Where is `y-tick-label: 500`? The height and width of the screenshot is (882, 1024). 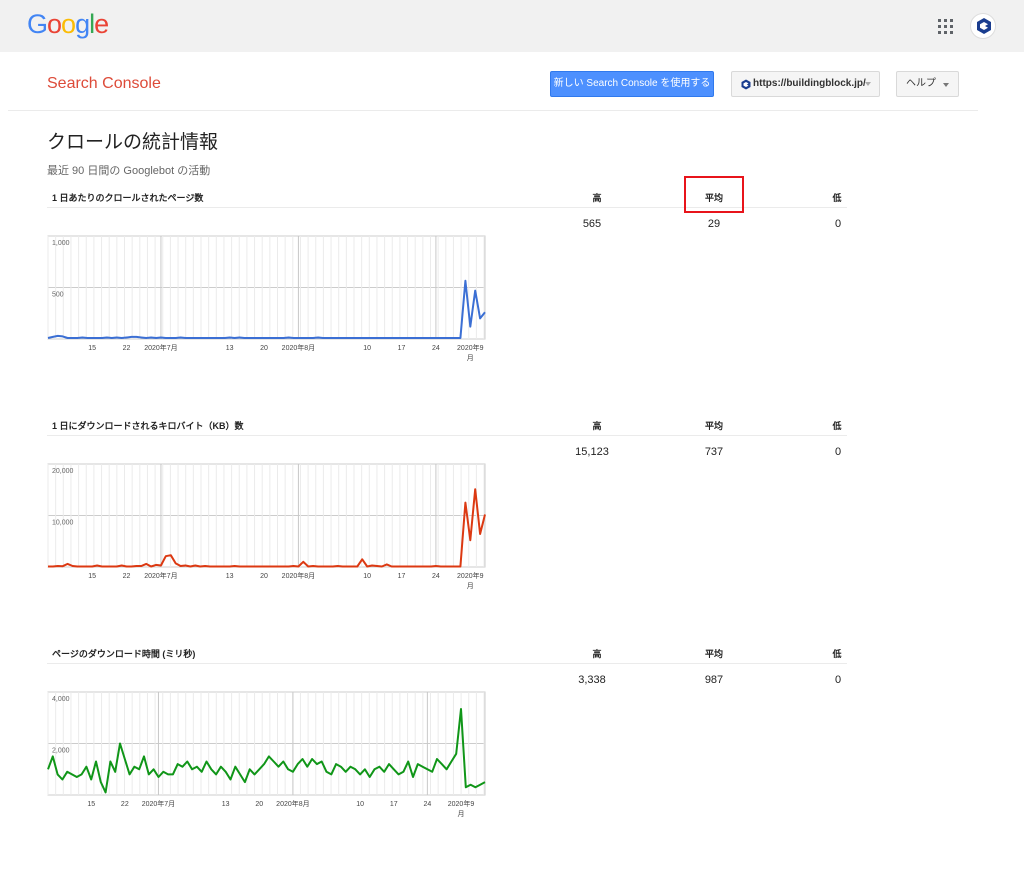
y-tick-label: 500 is located at coordinates (58, 295).